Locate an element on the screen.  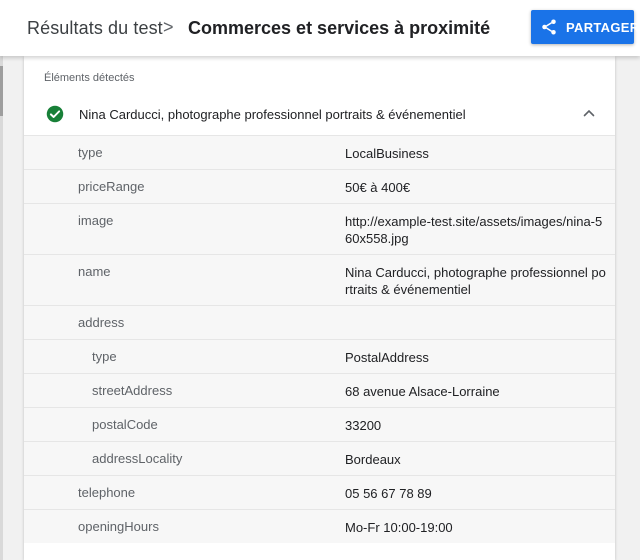
table-row: address is located at coordinates (319, 323).